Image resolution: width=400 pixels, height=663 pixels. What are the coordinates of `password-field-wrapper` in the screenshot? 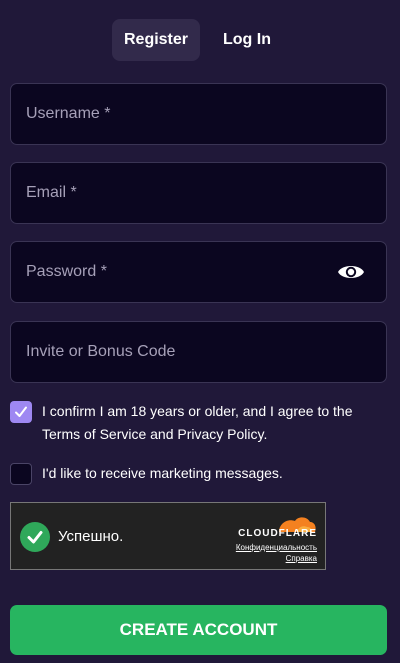 It's located at (198, 272).